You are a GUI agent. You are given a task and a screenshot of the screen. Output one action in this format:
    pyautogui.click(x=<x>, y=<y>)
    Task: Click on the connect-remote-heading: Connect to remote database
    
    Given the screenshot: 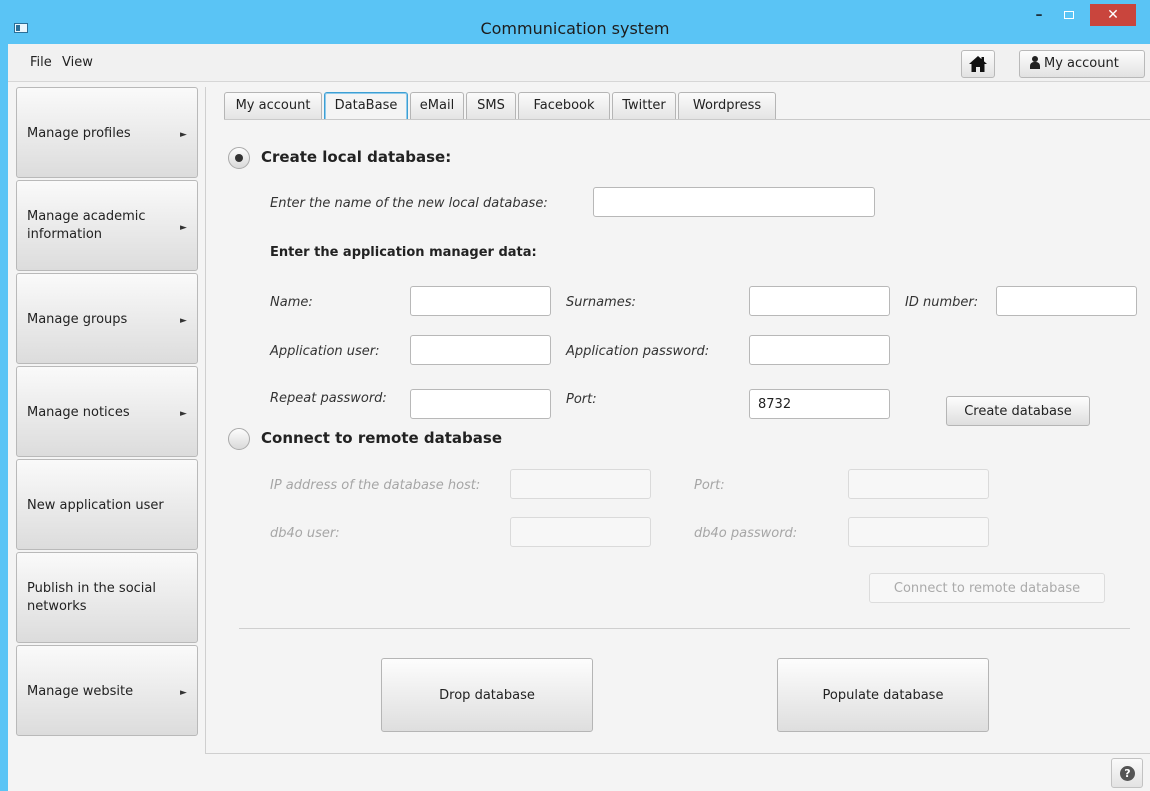 What is the action you would take?
    pyautogui.click(x=382, y=438)
    